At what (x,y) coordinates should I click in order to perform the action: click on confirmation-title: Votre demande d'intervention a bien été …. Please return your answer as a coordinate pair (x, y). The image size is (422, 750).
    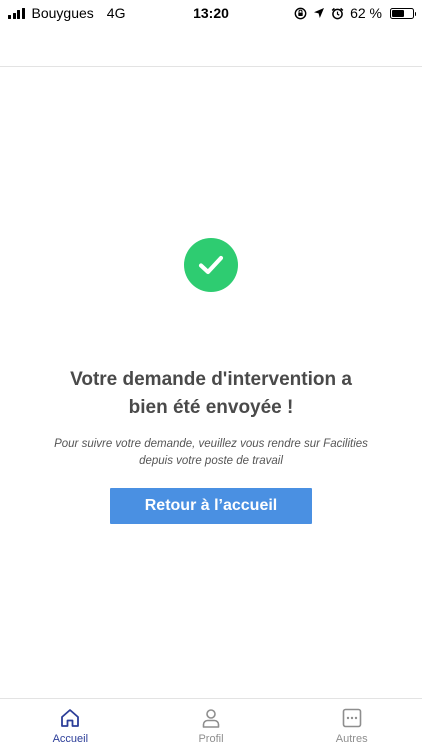
    Looking at the image, I should click on (211, 394).